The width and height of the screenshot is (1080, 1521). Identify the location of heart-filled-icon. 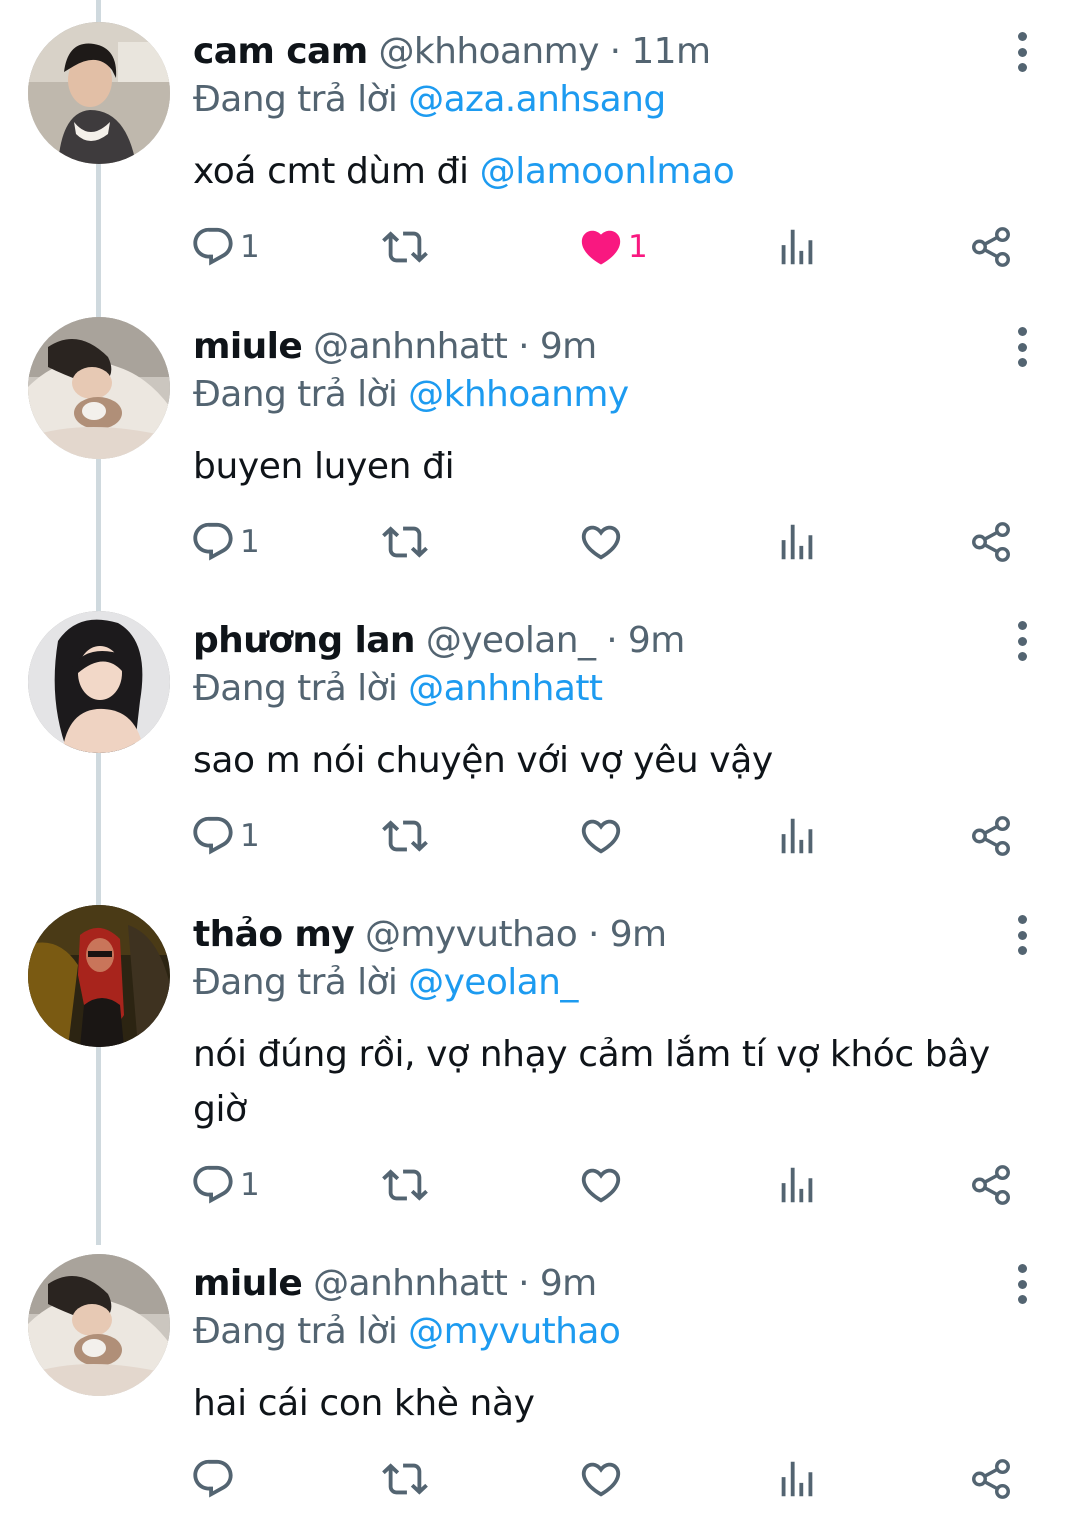
(601, 247).